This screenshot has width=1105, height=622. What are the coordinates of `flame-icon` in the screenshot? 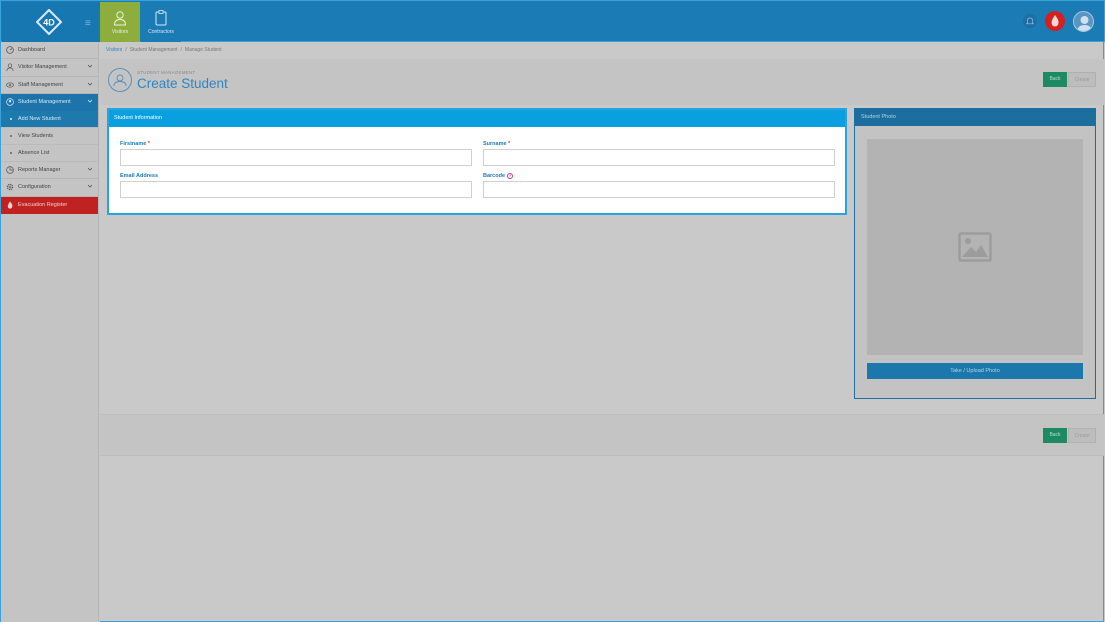 It's located at (1055, 21).